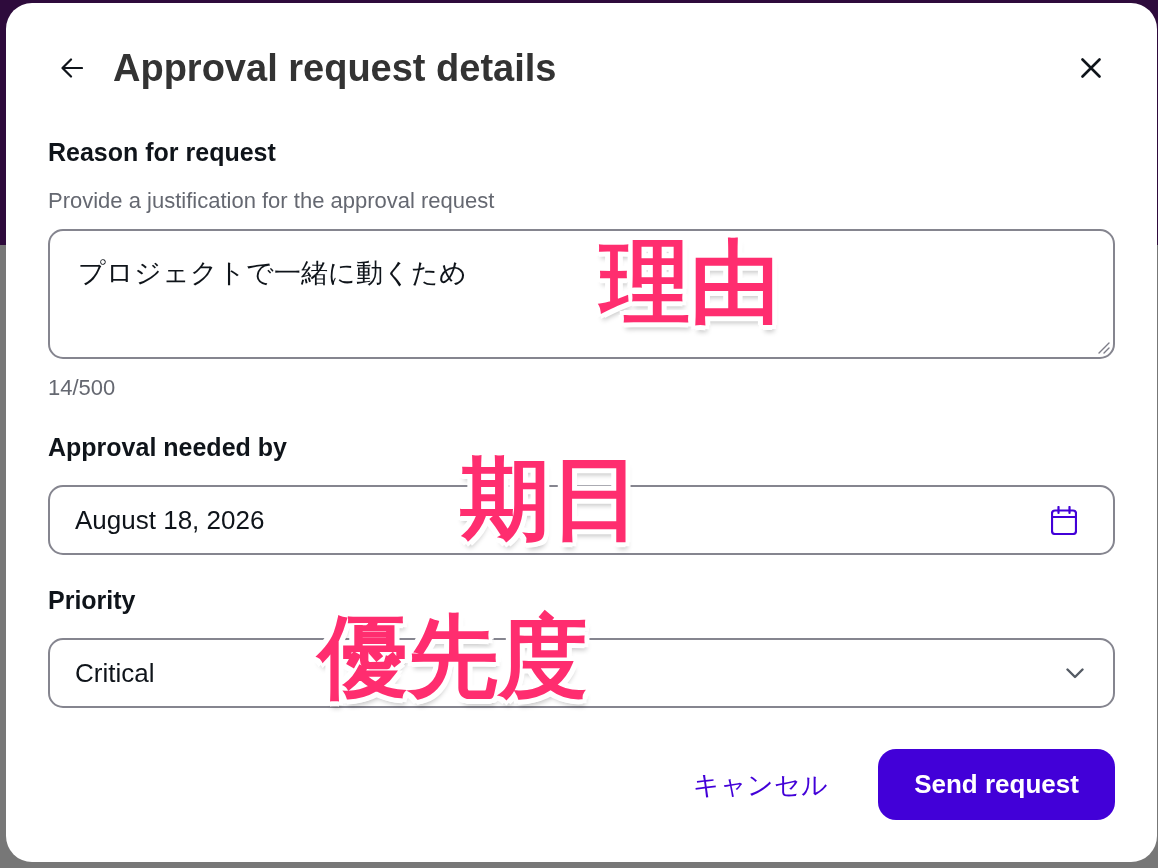  What do you see at coordinates (1064, 520) in the screenshot?
I see `calendar-icon` at bounding box center [1064, 520].